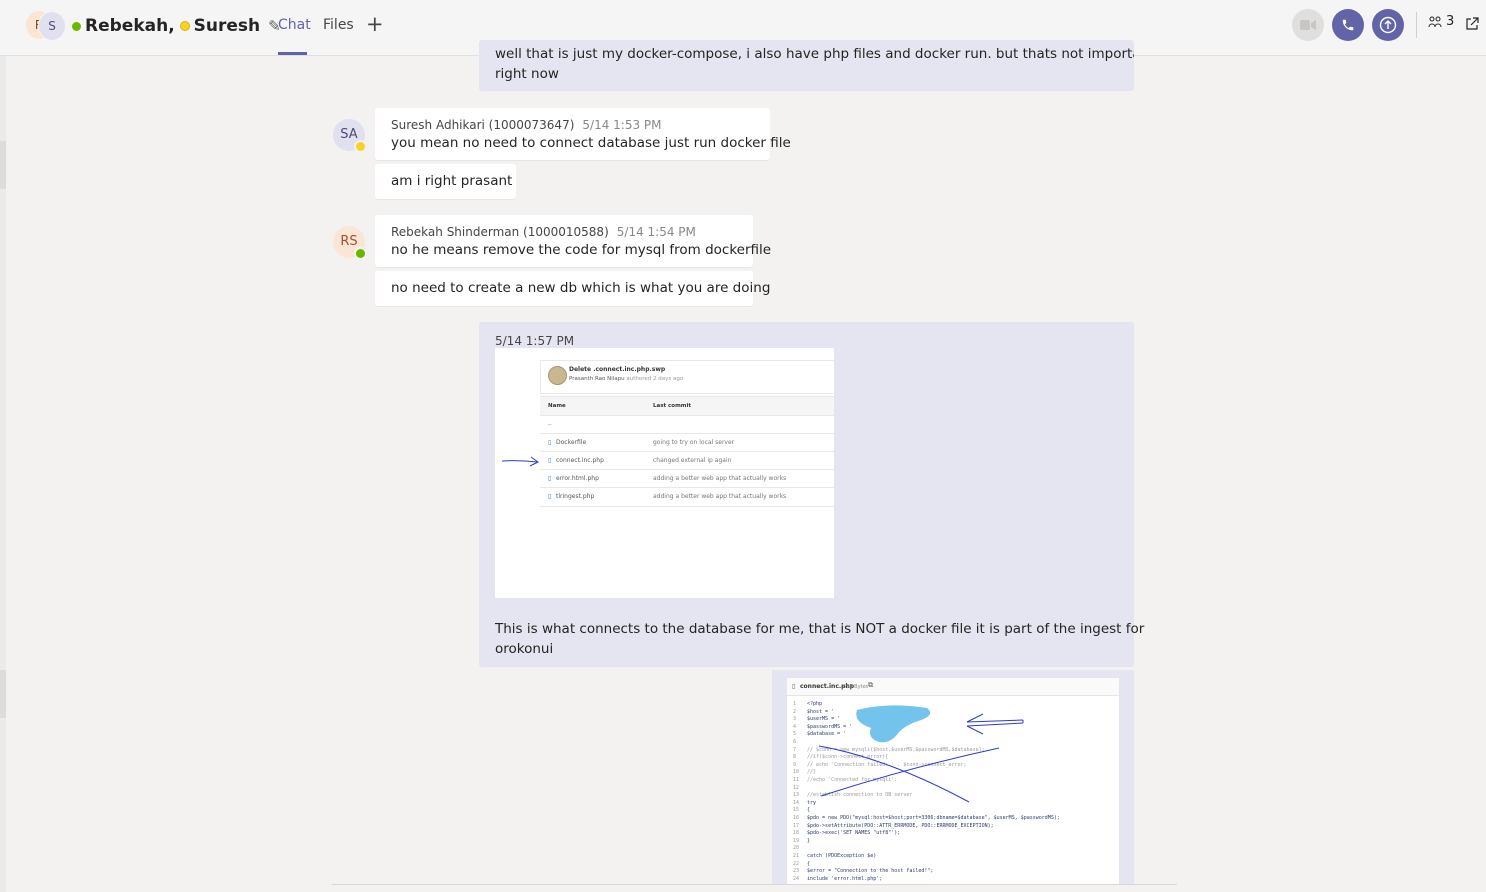  I want to click on file-name: tlringest.php, so click(575, 496).